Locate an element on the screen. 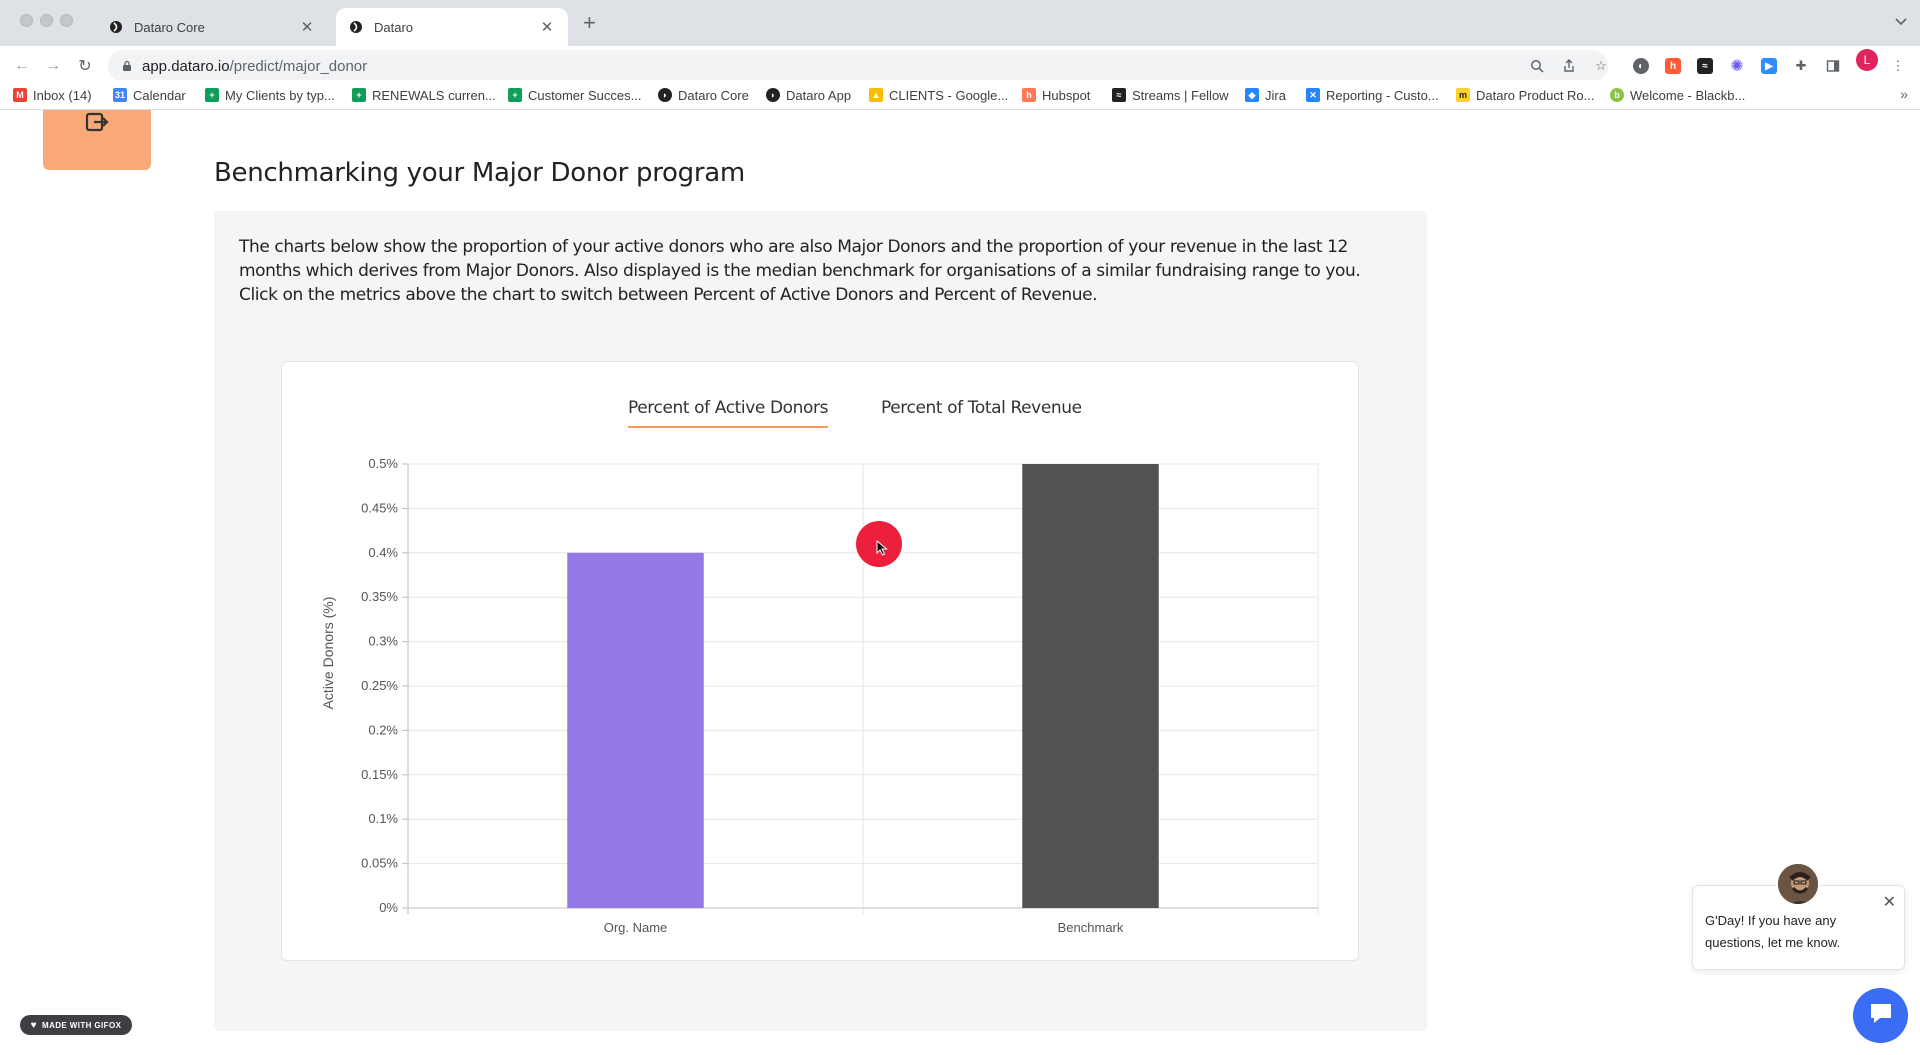  bookmark-label: Hubspot is located at coordinates (1066, 95).